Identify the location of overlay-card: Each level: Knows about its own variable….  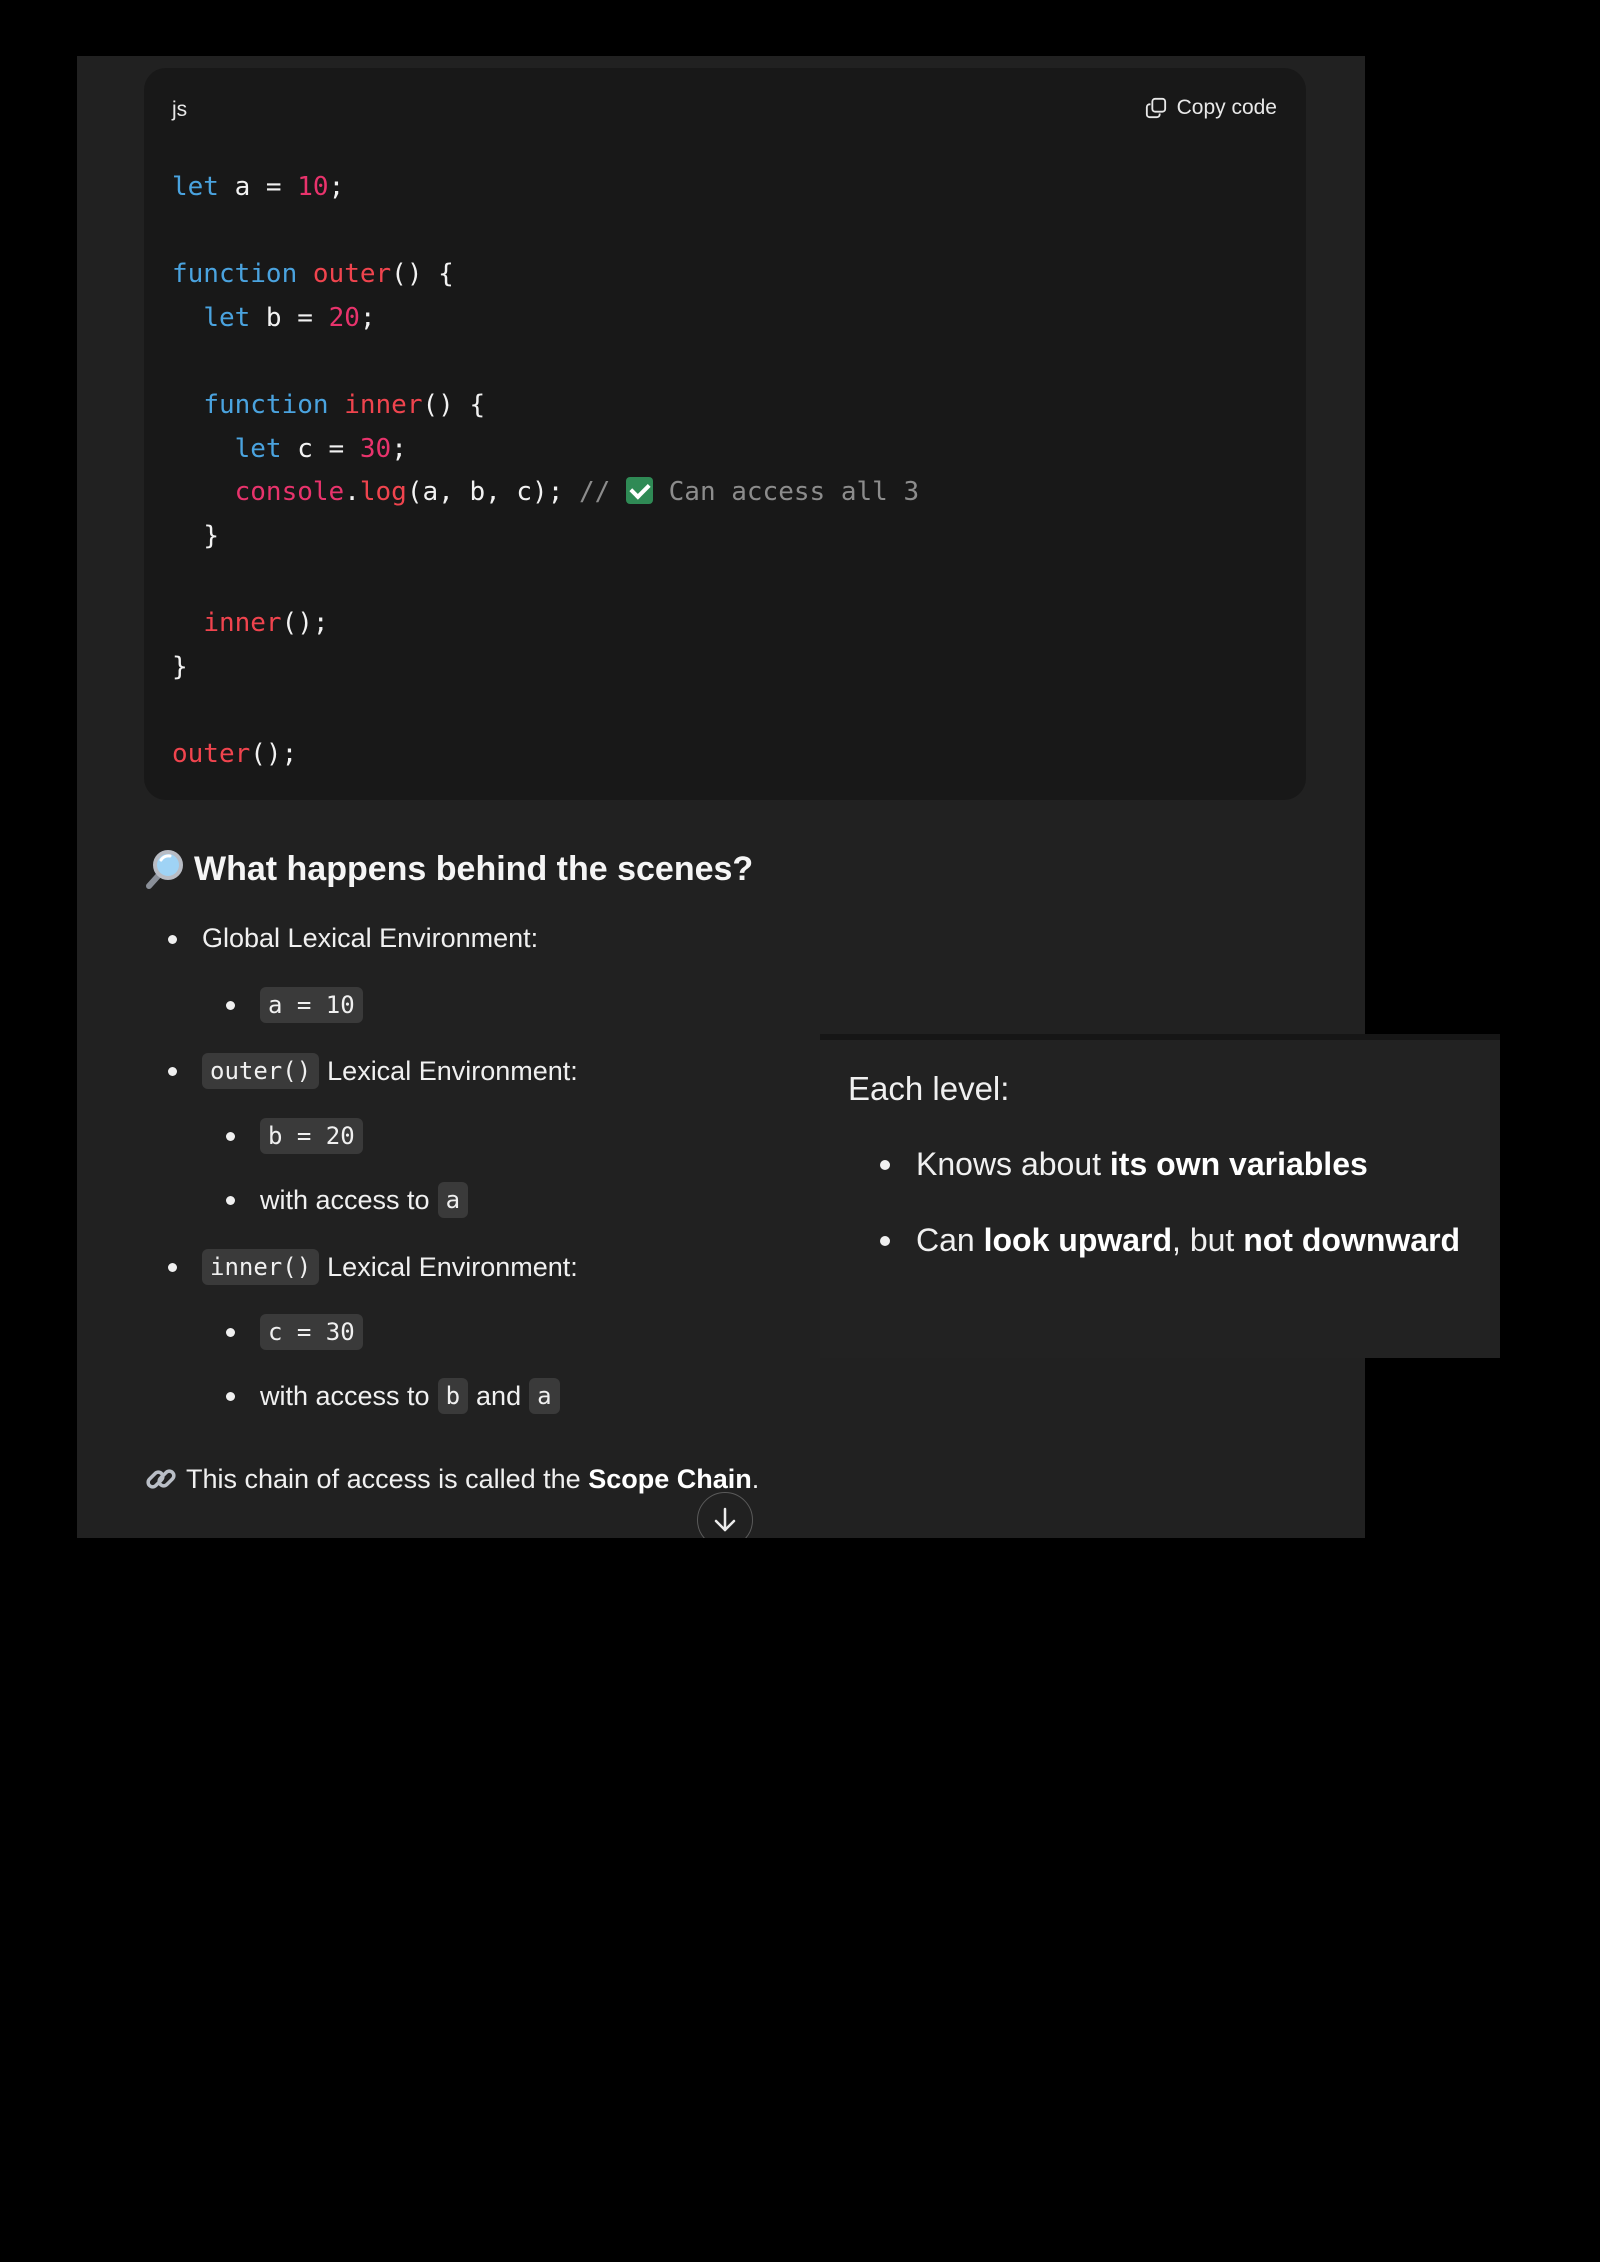
(1160, 1196).